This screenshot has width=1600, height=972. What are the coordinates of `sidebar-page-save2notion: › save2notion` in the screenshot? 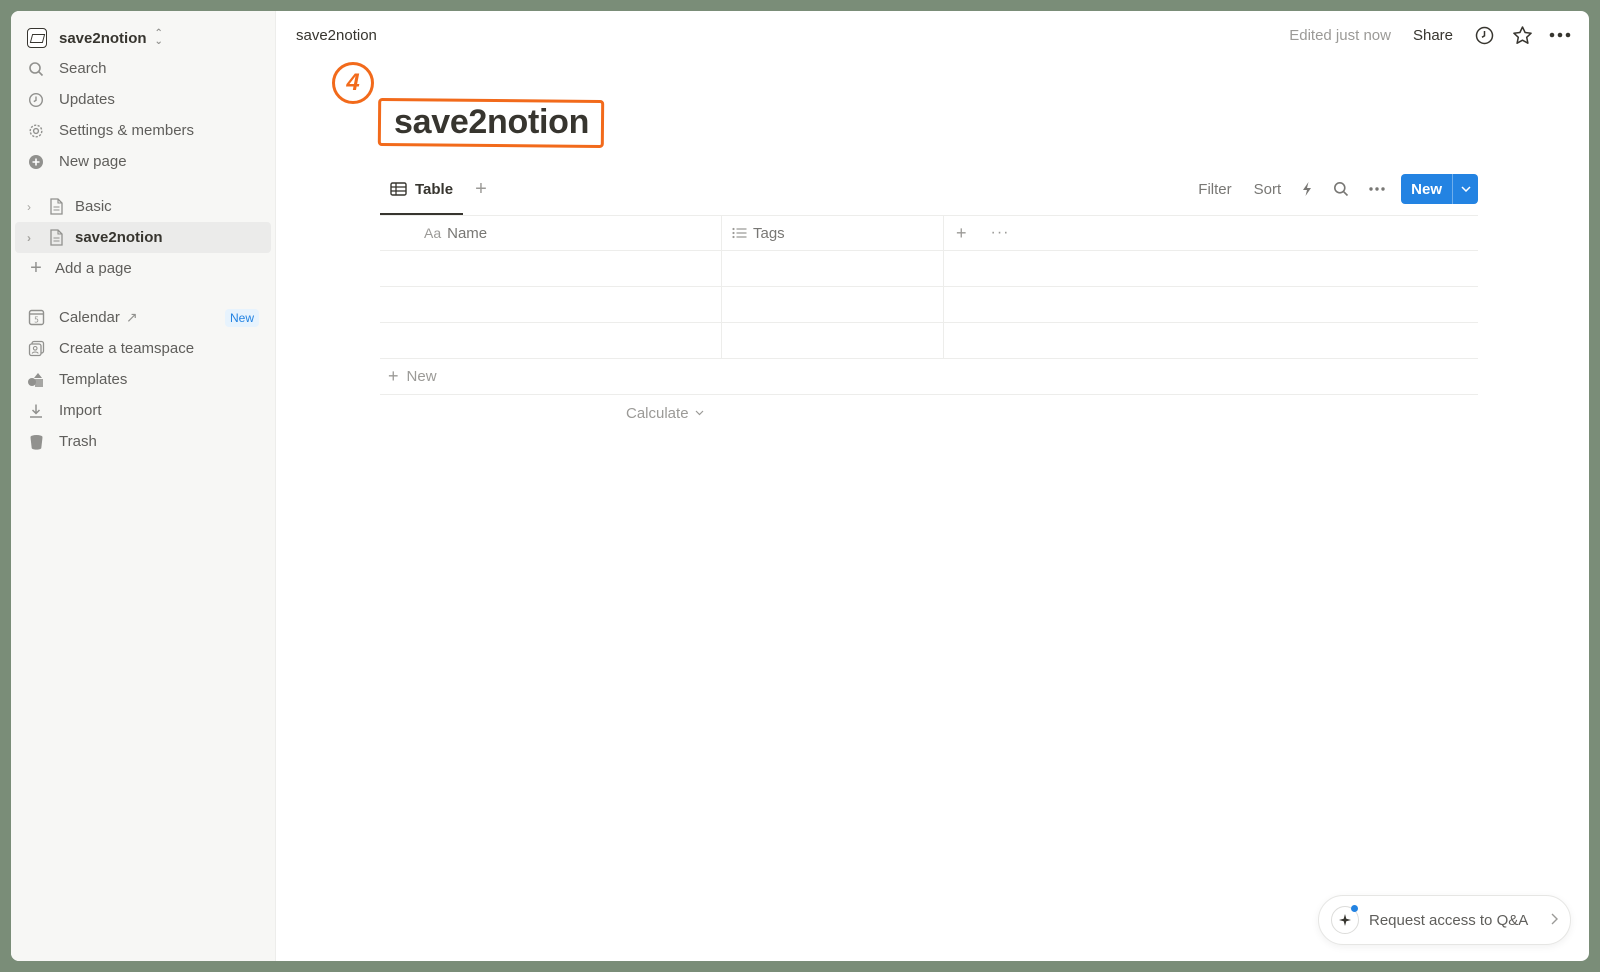 It's located at (143, 237).